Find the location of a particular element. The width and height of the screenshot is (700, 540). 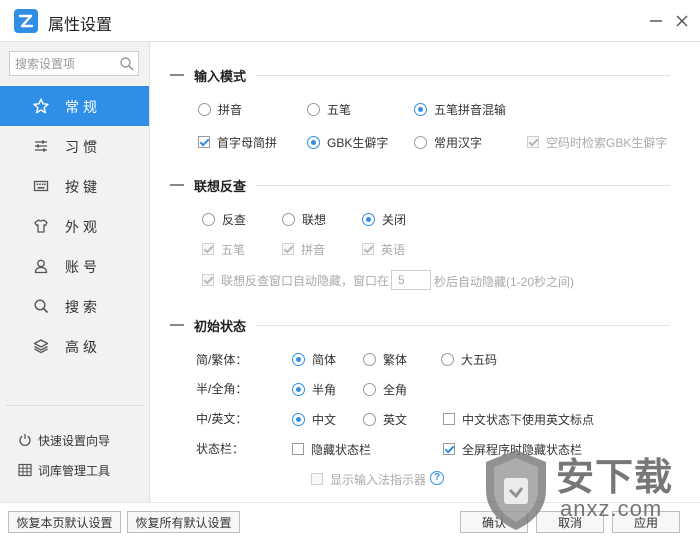

sidebar-item-advanced: 高级 is located at coordinates (74, 346).